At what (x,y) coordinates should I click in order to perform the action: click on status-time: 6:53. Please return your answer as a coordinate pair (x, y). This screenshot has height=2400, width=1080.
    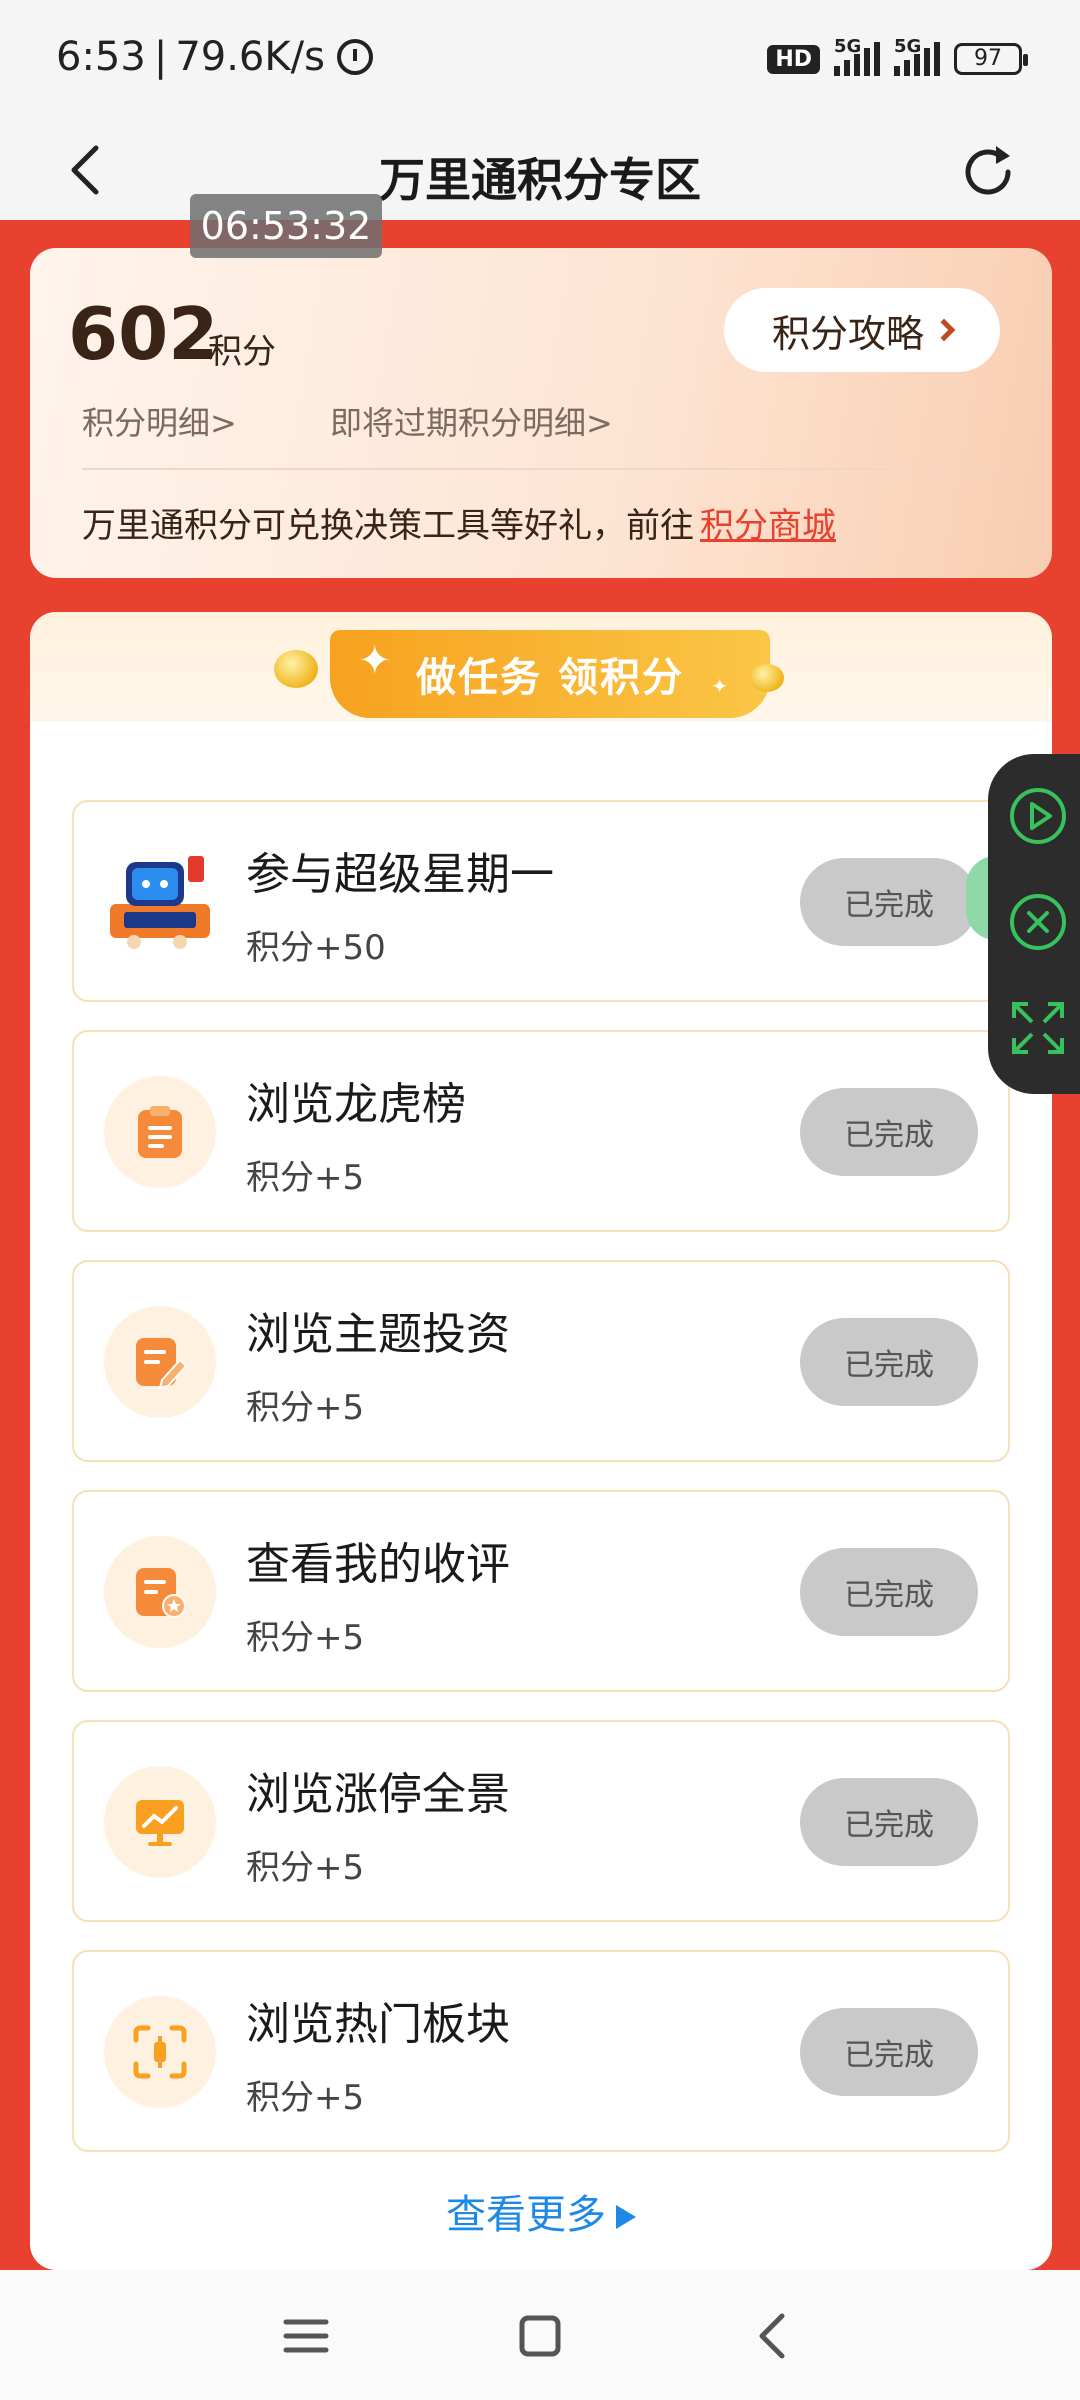
    Looking at the image, I should click on (101, 57).